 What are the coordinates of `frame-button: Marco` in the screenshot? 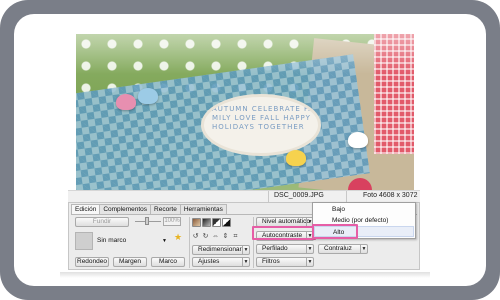 It's located at (168, 262).